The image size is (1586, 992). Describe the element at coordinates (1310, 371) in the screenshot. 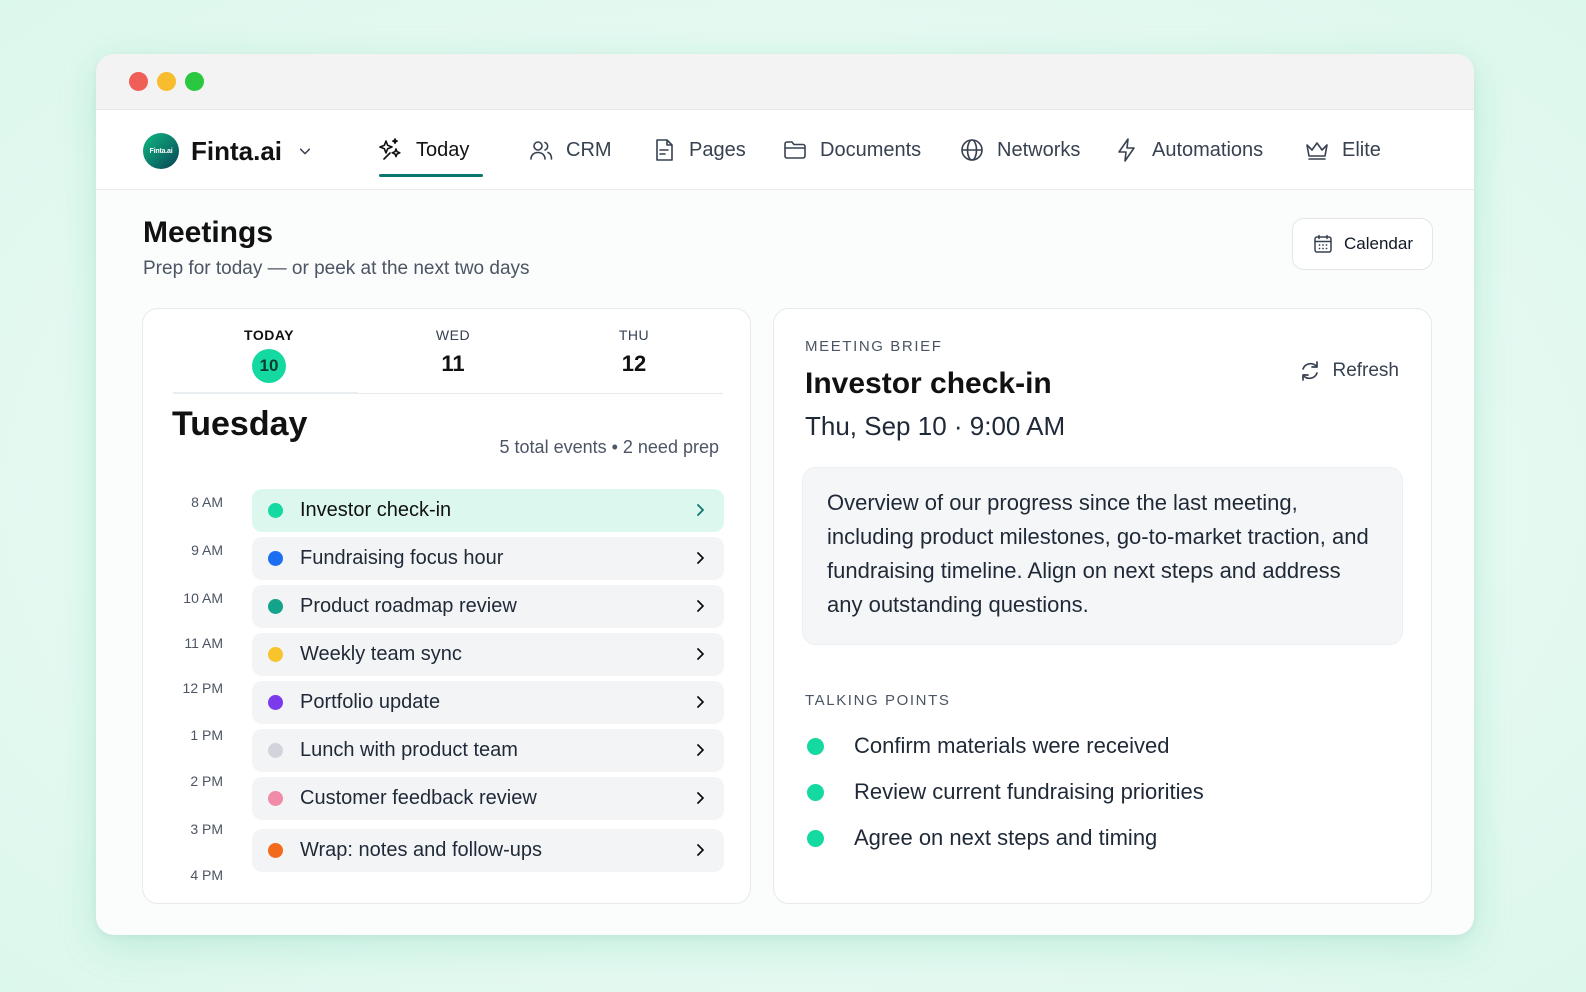

I see `refresh-icon` at that location.